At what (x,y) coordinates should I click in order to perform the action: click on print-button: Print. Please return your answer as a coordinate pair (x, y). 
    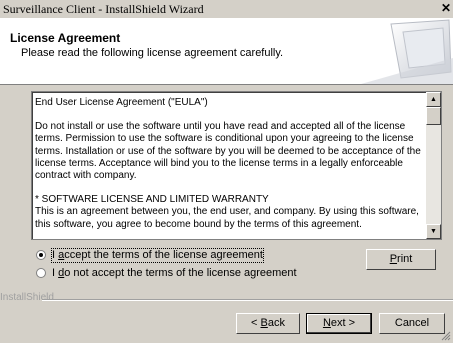
    Looking at the image, I should click on (401, 259).